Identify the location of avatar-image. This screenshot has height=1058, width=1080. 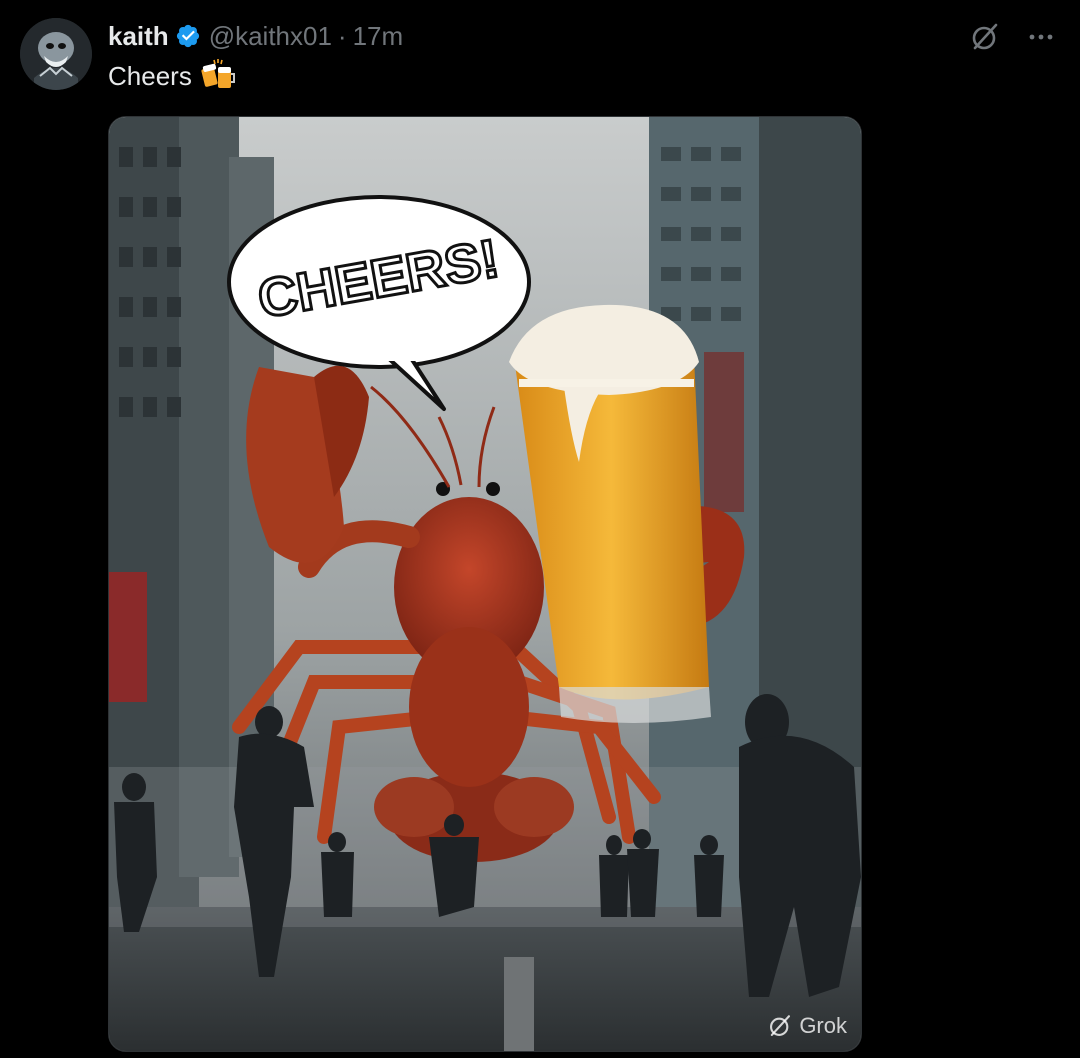
(56, 54).